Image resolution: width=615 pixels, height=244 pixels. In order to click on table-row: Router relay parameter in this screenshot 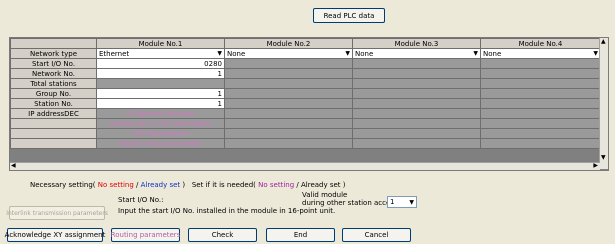, I will do `click(305, 143)`.